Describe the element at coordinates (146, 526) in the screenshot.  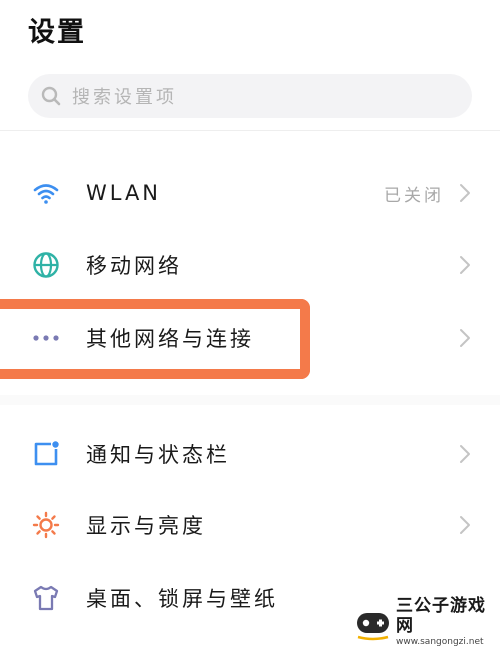
I see `settings-item-label: 显示与亮度` at that location.